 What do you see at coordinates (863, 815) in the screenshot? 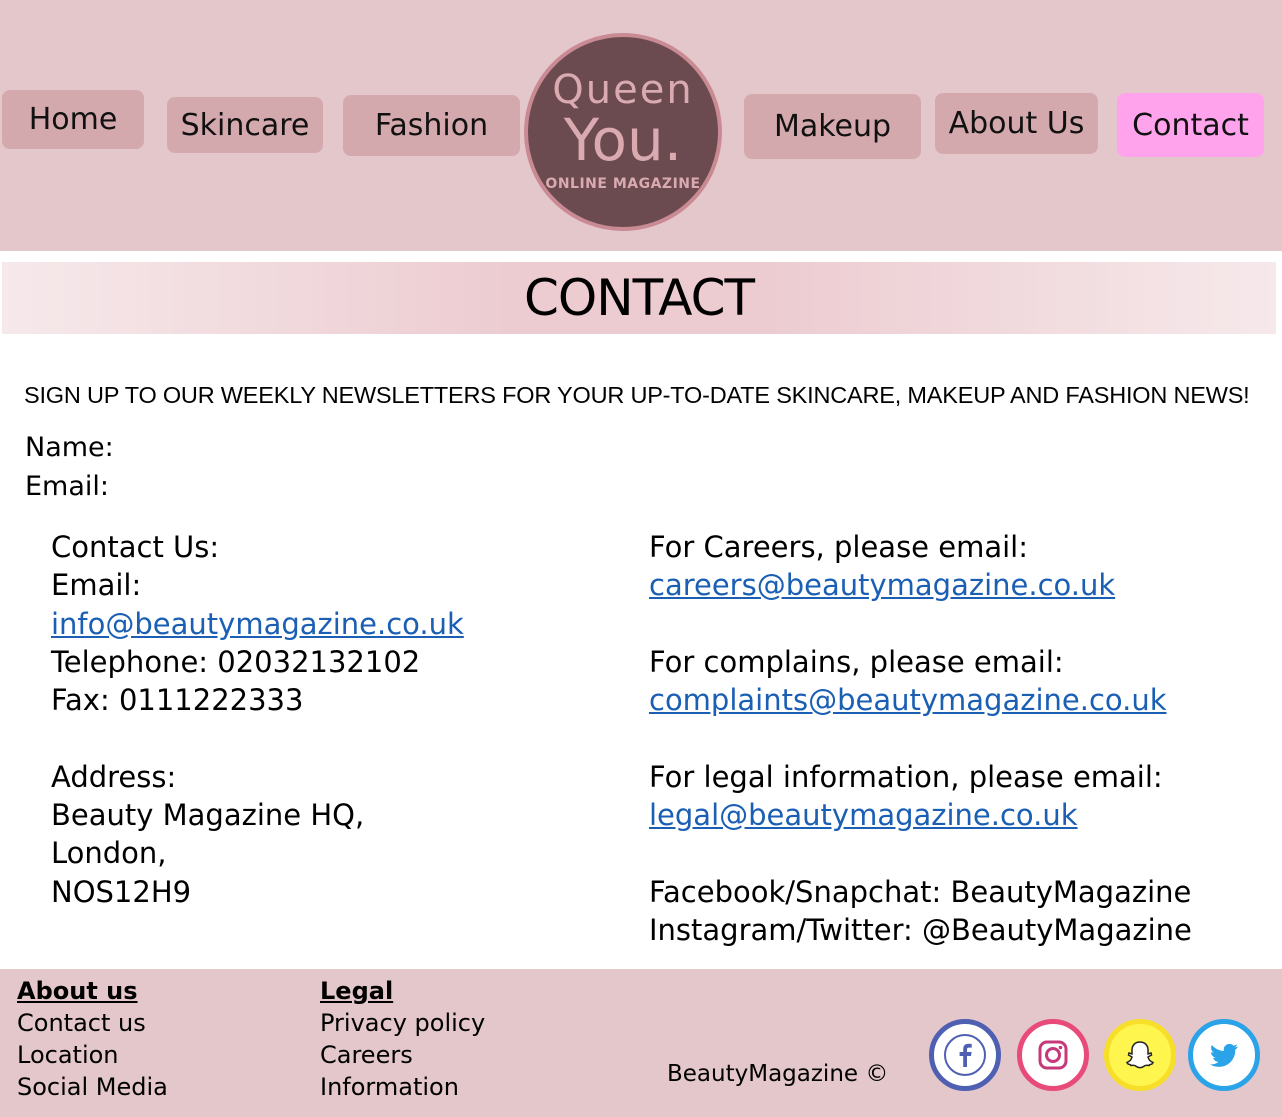
I see `legal-email-link: legal@beautymagazine.co.uk` at bounding box center [863, 815].